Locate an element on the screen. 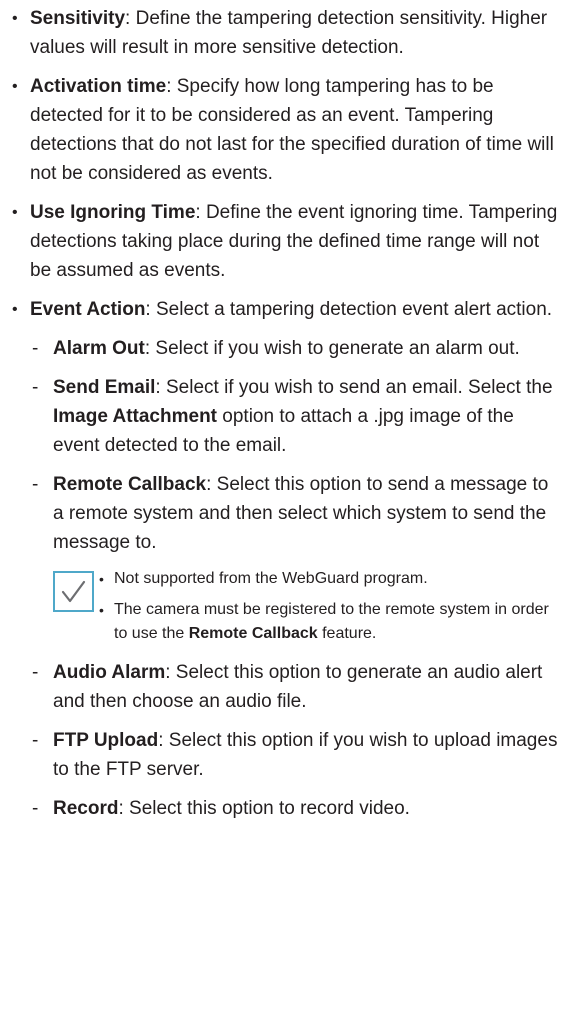  desc-record: : Select this option to record video. is located at coordinates (264, 808).